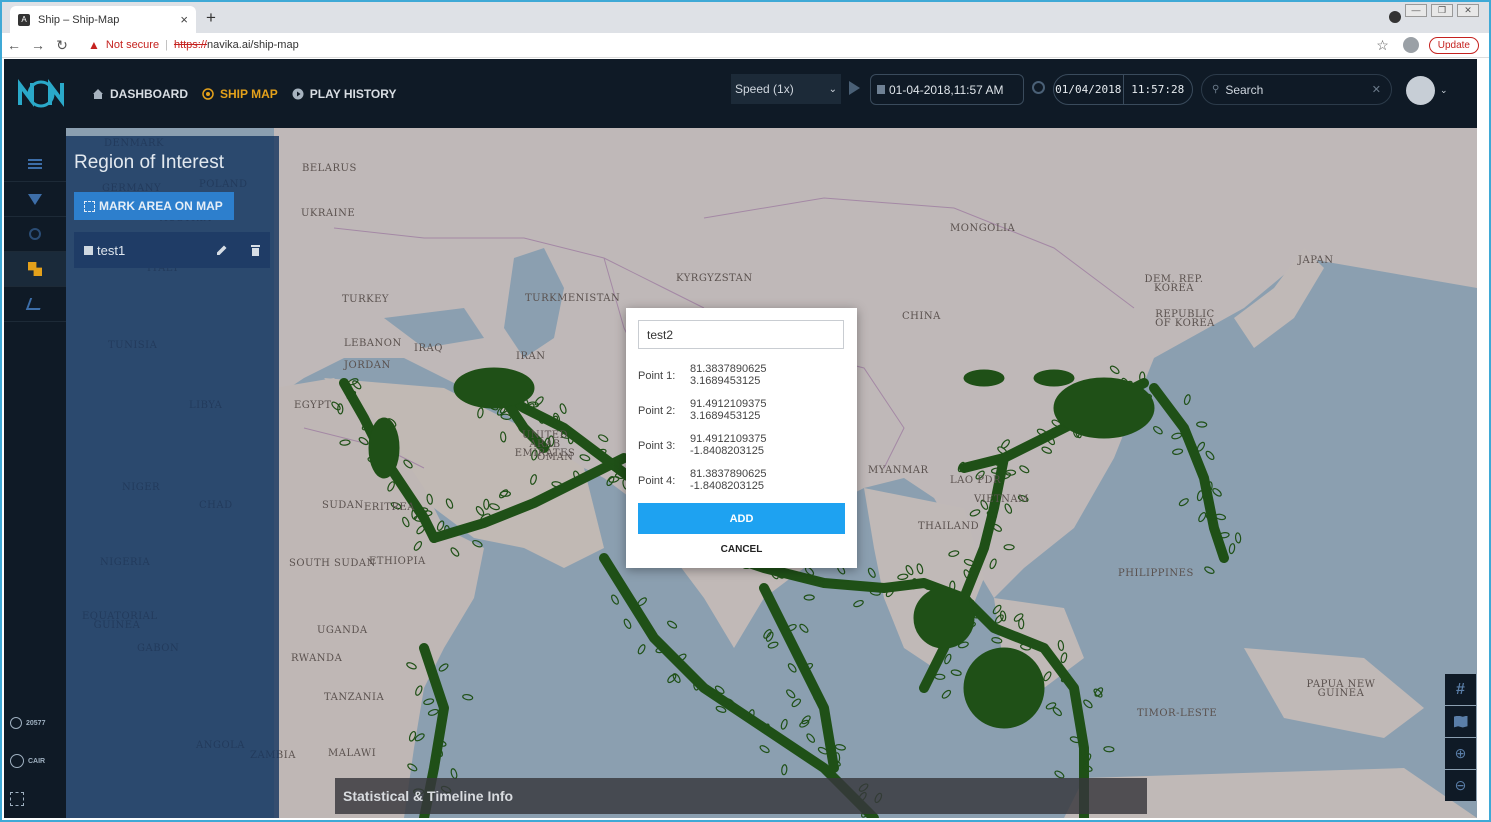 Image resolution: width=1491 pixels, height=822 pixels. What do you see at coordinates (41, 94) in the screenshot?
I see `navika-logo-icon` at bounding box center [41, 94].